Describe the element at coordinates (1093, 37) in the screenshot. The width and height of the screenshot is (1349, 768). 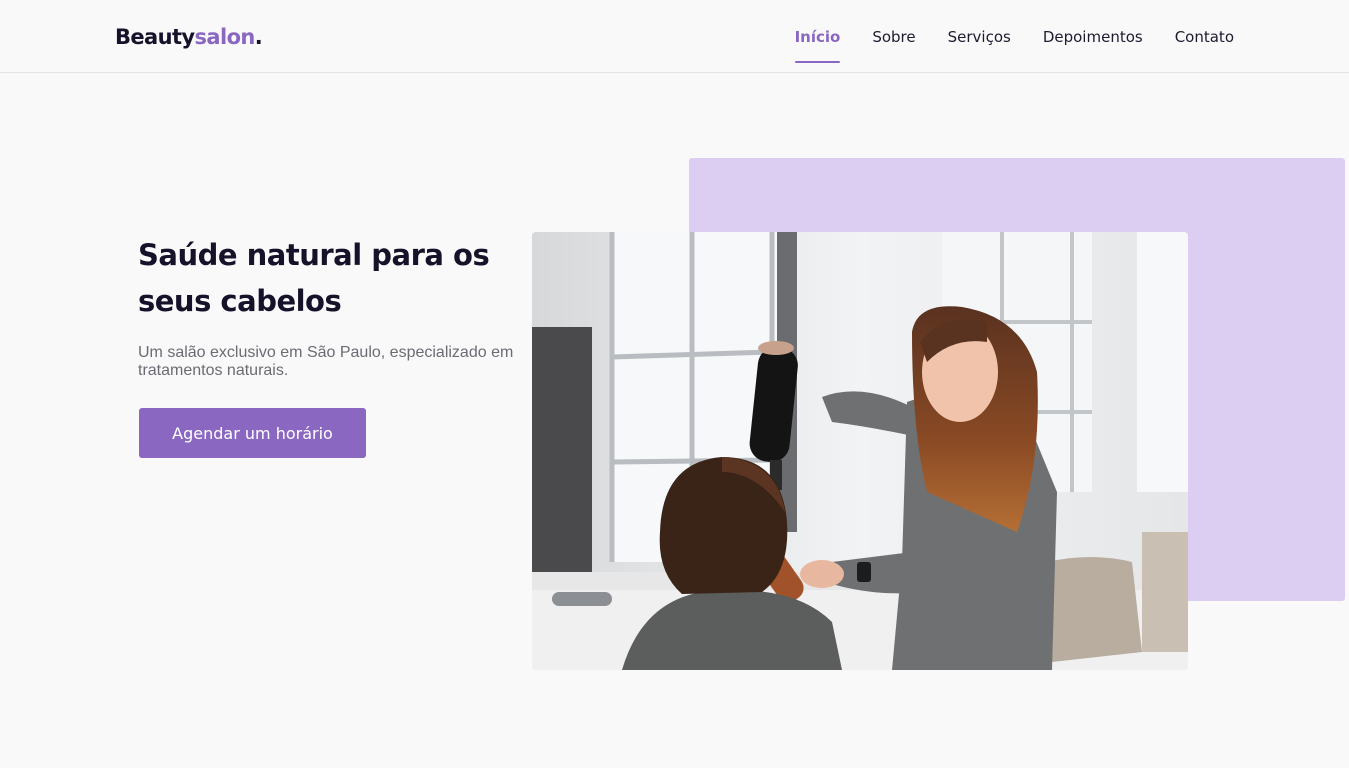
I see `nav-link-depoimentos: Depoimentos` at that location.